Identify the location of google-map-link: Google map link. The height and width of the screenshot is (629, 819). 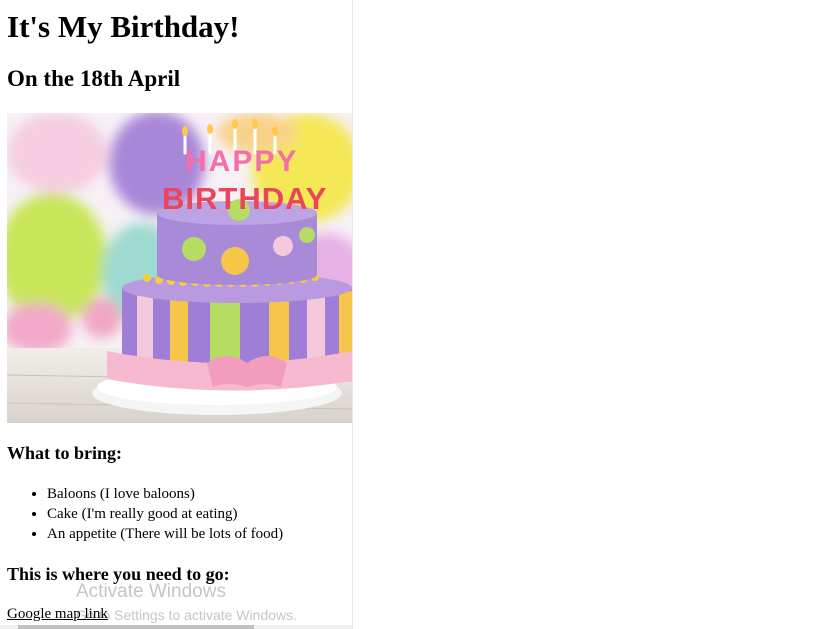
(57, 614).